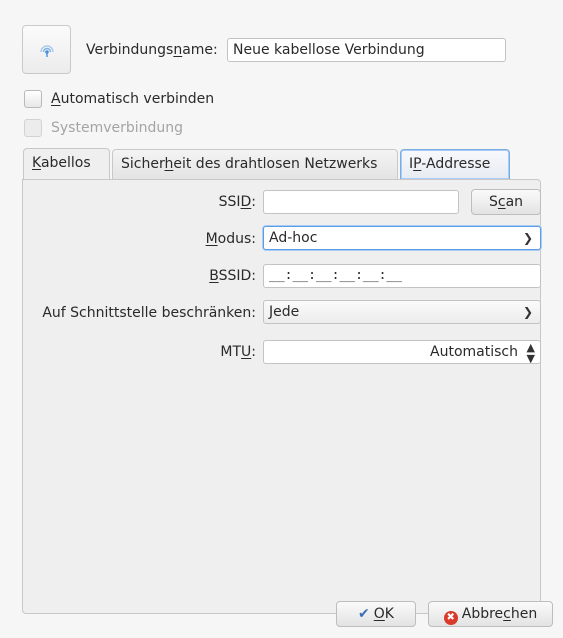 The image size is (563, 638). What do you see at coordinates (376, 614) in the screenshot?
I see `ok-button: ✔ OK` at bounding box center [376, 614].